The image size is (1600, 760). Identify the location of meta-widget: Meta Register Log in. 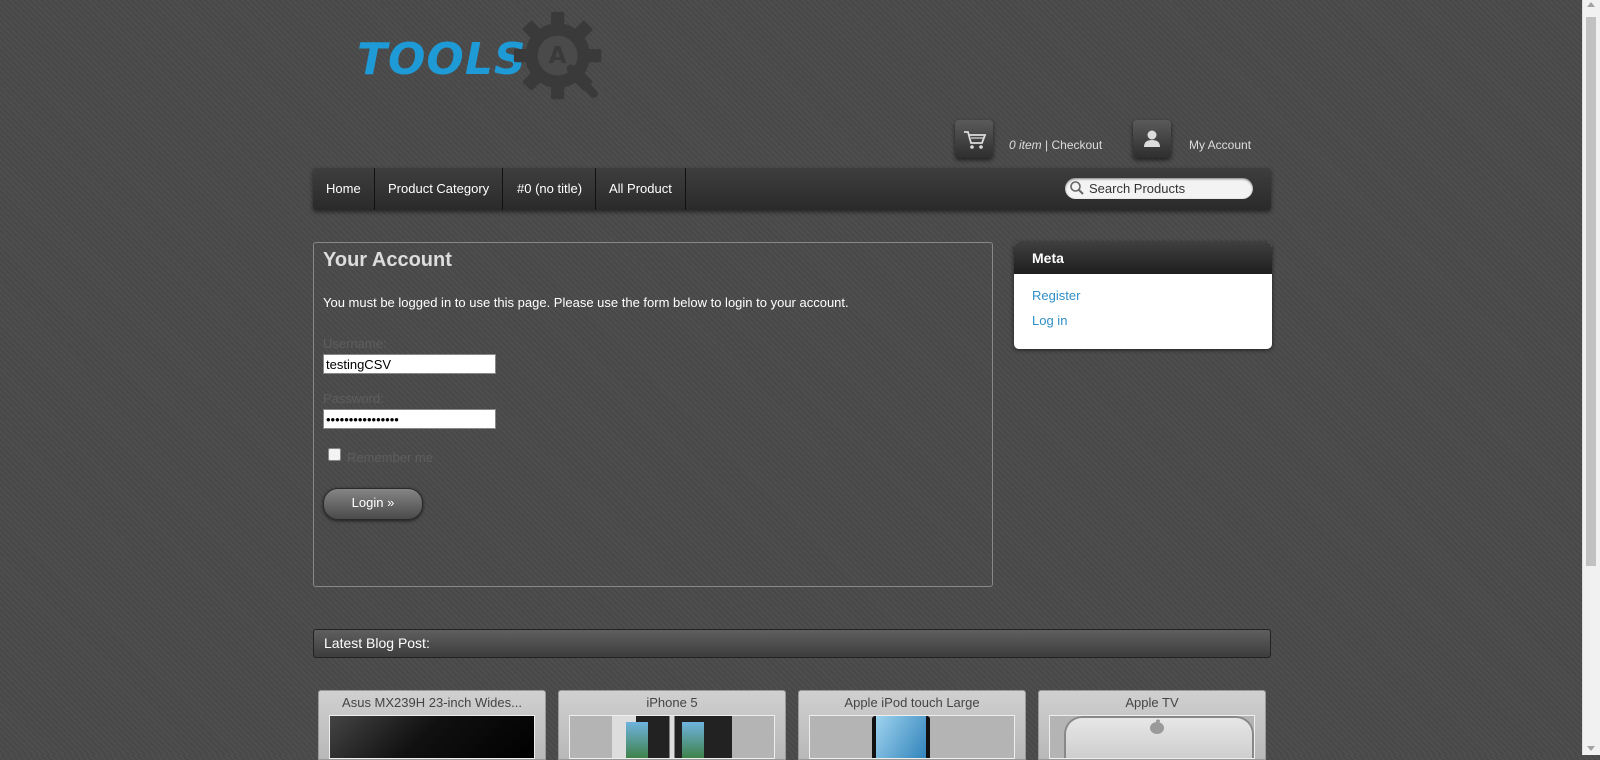
(1143, 295).